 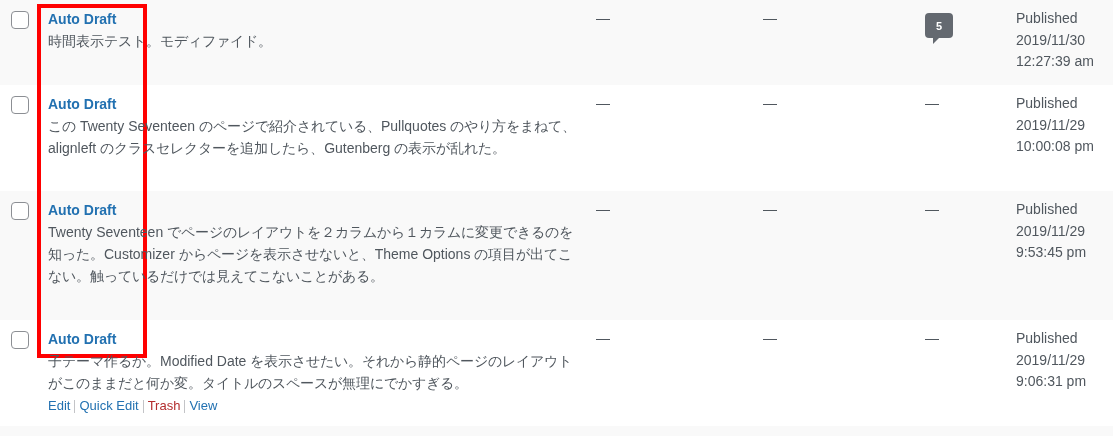 I want to click on row-action-link: Edit, so click(x=59, y=406).